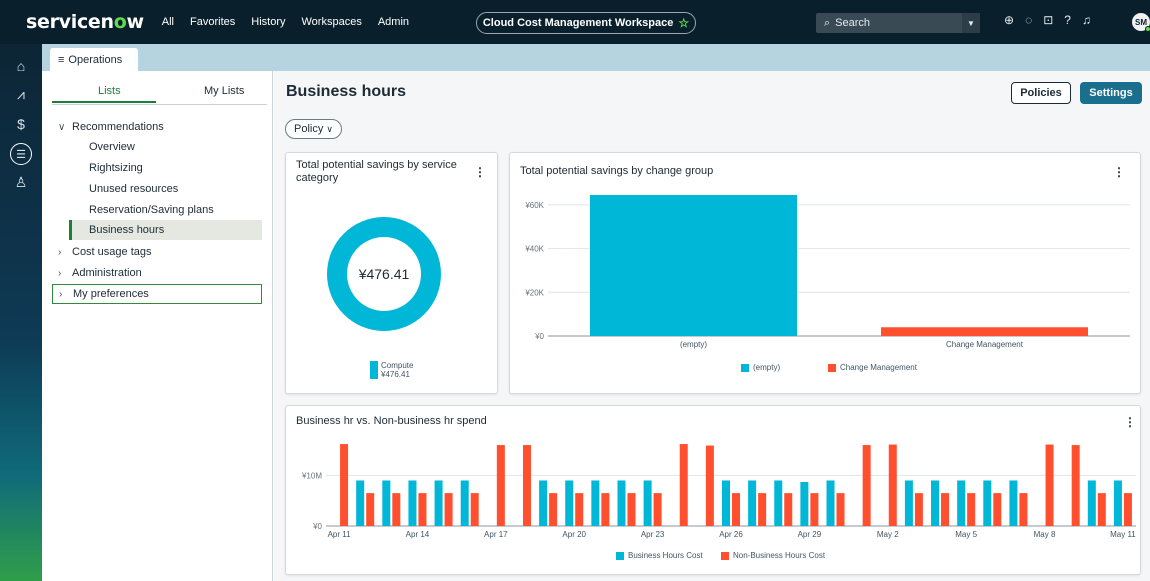  Describe the element at coordinates (1041, 93) in the screenshot. I see `policies-button: Policies` at that location.